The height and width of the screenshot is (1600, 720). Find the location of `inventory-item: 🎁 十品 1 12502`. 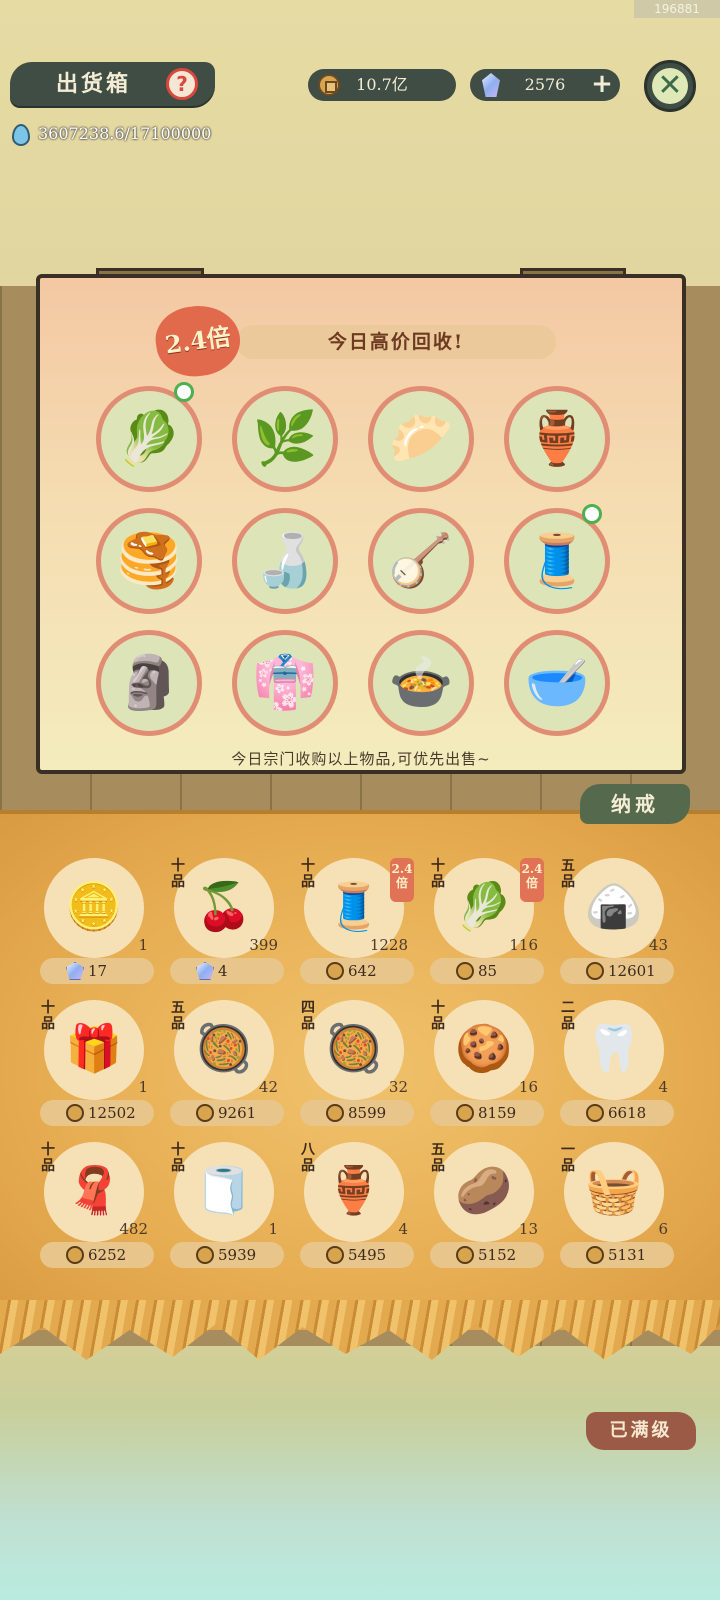

inventory-item: 🎁 十品 1 12502 is located at coordinates (97, 1065).